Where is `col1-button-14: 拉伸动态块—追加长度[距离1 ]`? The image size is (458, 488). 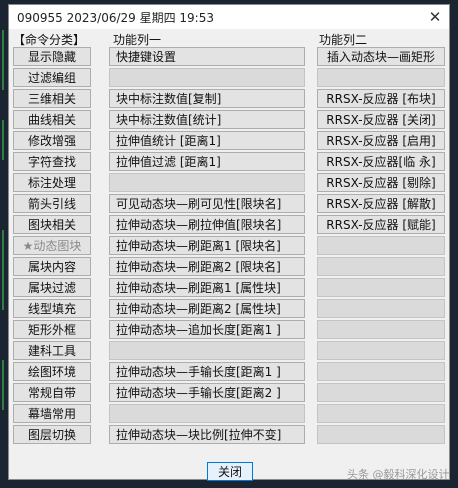
col1-button-14: 拉伸动态块—追加长度[距离1 ] is located at coordinates (207, 329).